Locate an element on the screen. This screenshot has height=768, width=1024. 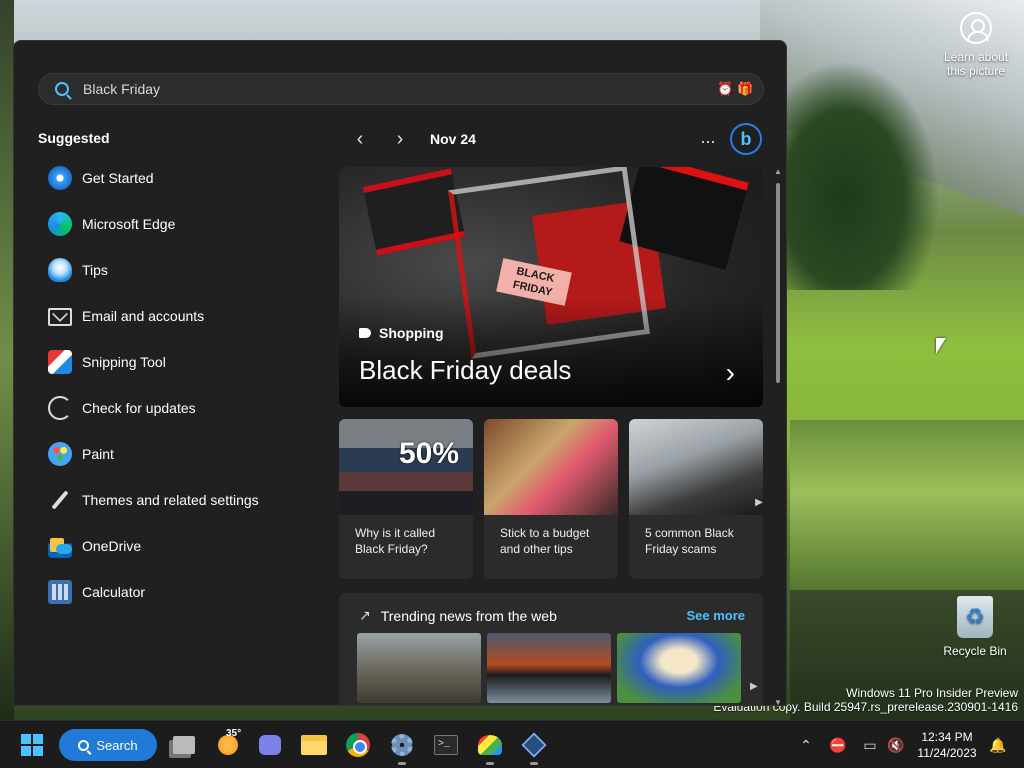
hero-category: Shopping is located at coordinates (401, 333).